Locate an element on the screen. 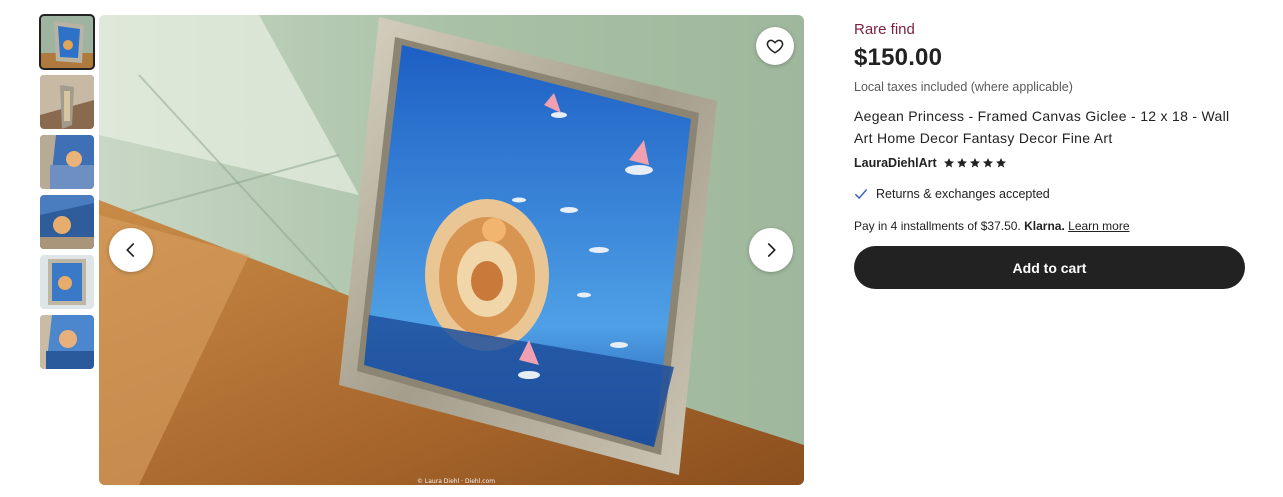  klarna-text: Pay in 4 installments of $37.50. is located at coordinates (939, 226).